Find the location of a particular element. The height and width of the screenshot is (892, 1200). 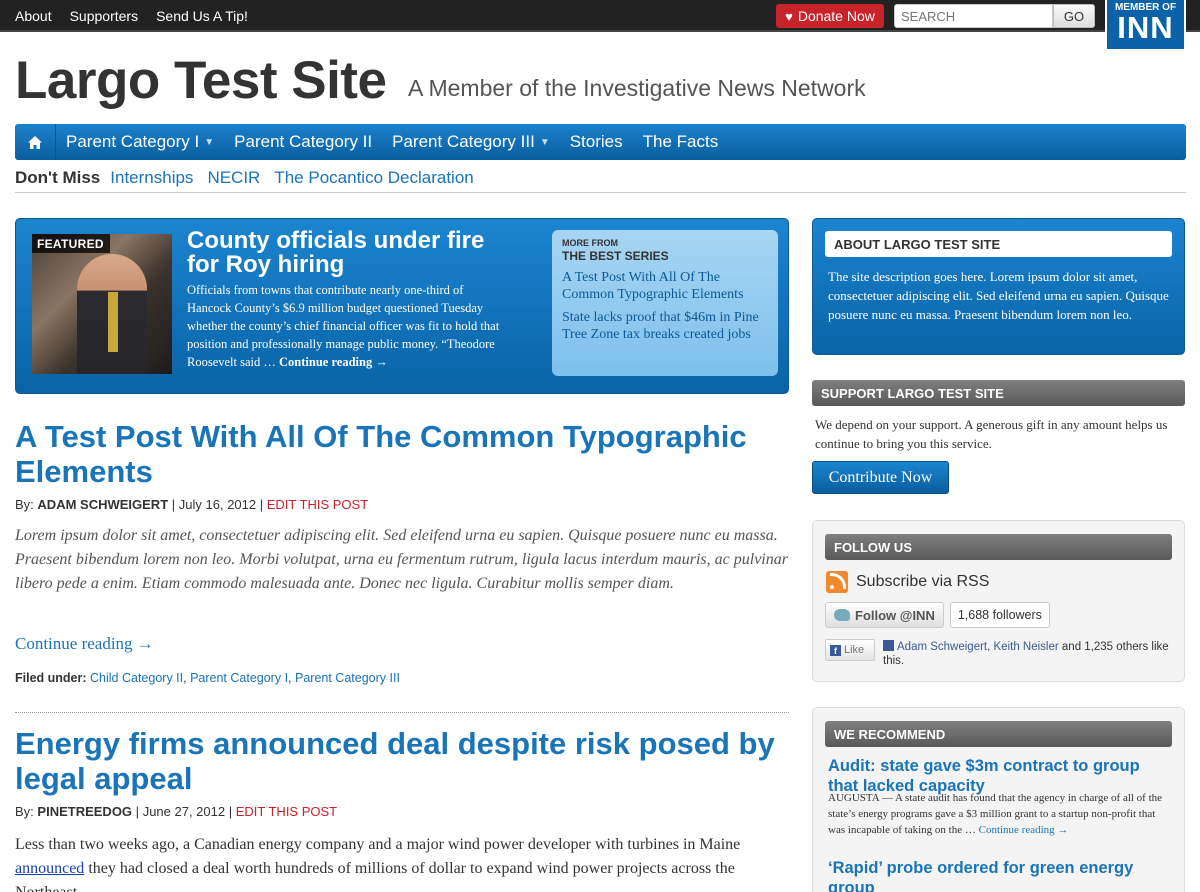

nav-label: Stories is located at coordinates (596, 141).